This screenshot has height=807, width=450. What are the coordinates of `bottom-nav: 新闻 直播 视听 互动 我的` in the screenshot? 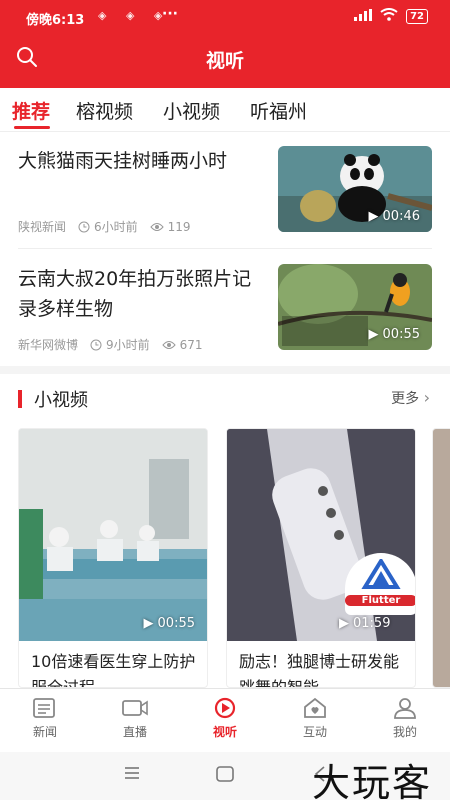 It's located at (225, 720).